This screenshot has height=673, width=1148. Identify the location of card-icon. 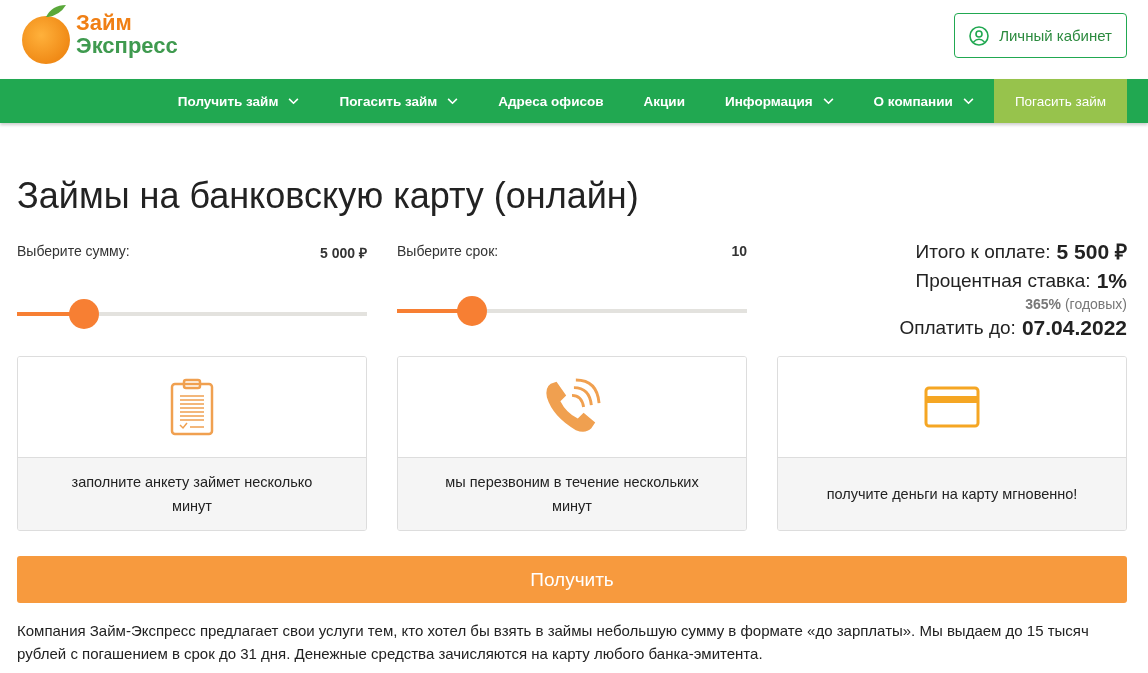
(952, 407).